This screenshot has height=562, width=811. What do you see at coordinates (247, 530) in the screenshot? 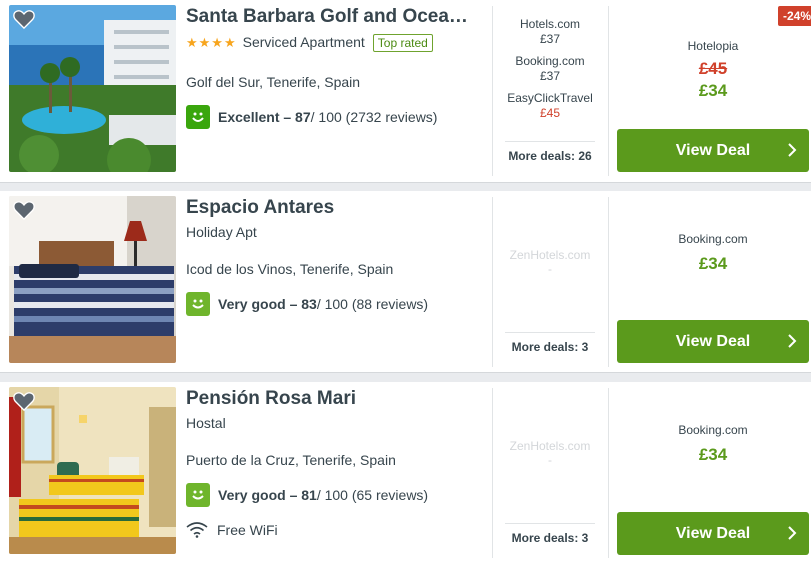
I see `amenity-label: Free WiFi` at bounding box center [247, 530].